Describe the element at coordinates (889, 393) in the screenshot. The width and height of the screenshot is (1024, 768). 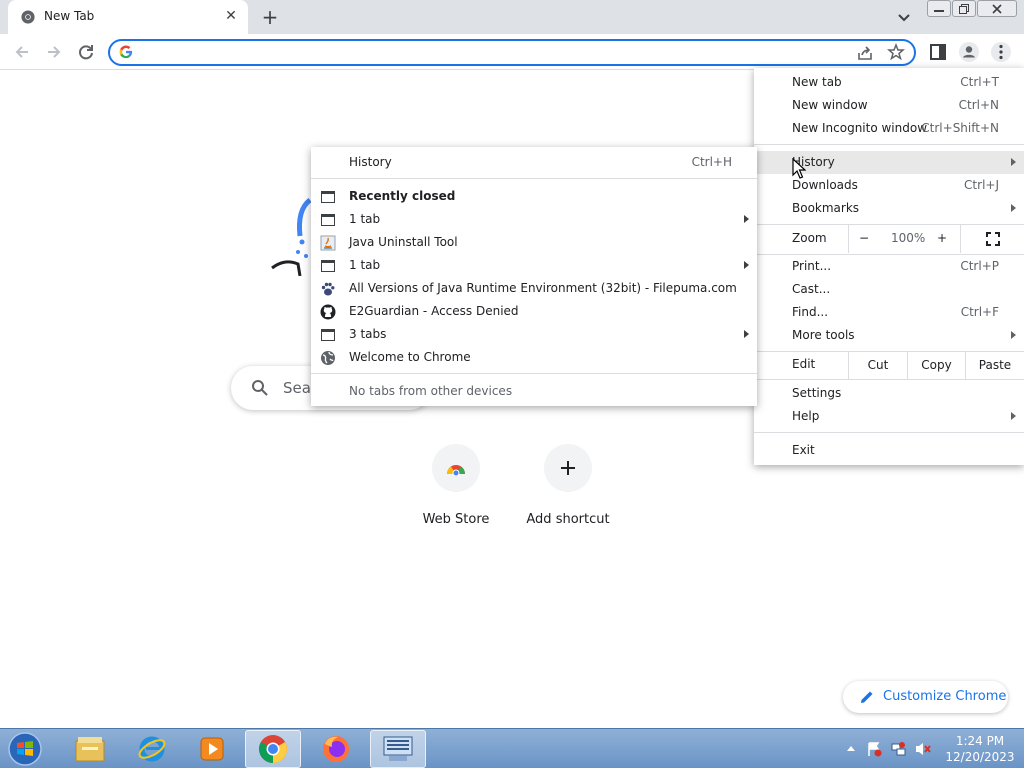
I see `menu-item-settings: Settings` at that location.